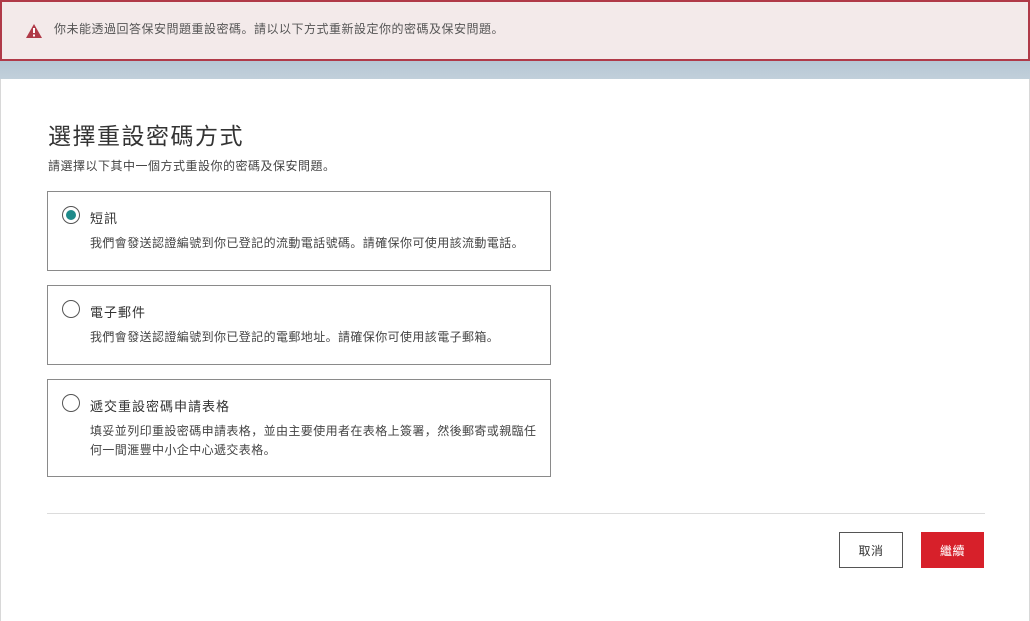 The image size is (1030, 621). I want to click on option-email: 電子郵件 我們會發送認證編號到你已登記的電郵地址。請確保你可使用該電子郵箱。, so click(299, 325).